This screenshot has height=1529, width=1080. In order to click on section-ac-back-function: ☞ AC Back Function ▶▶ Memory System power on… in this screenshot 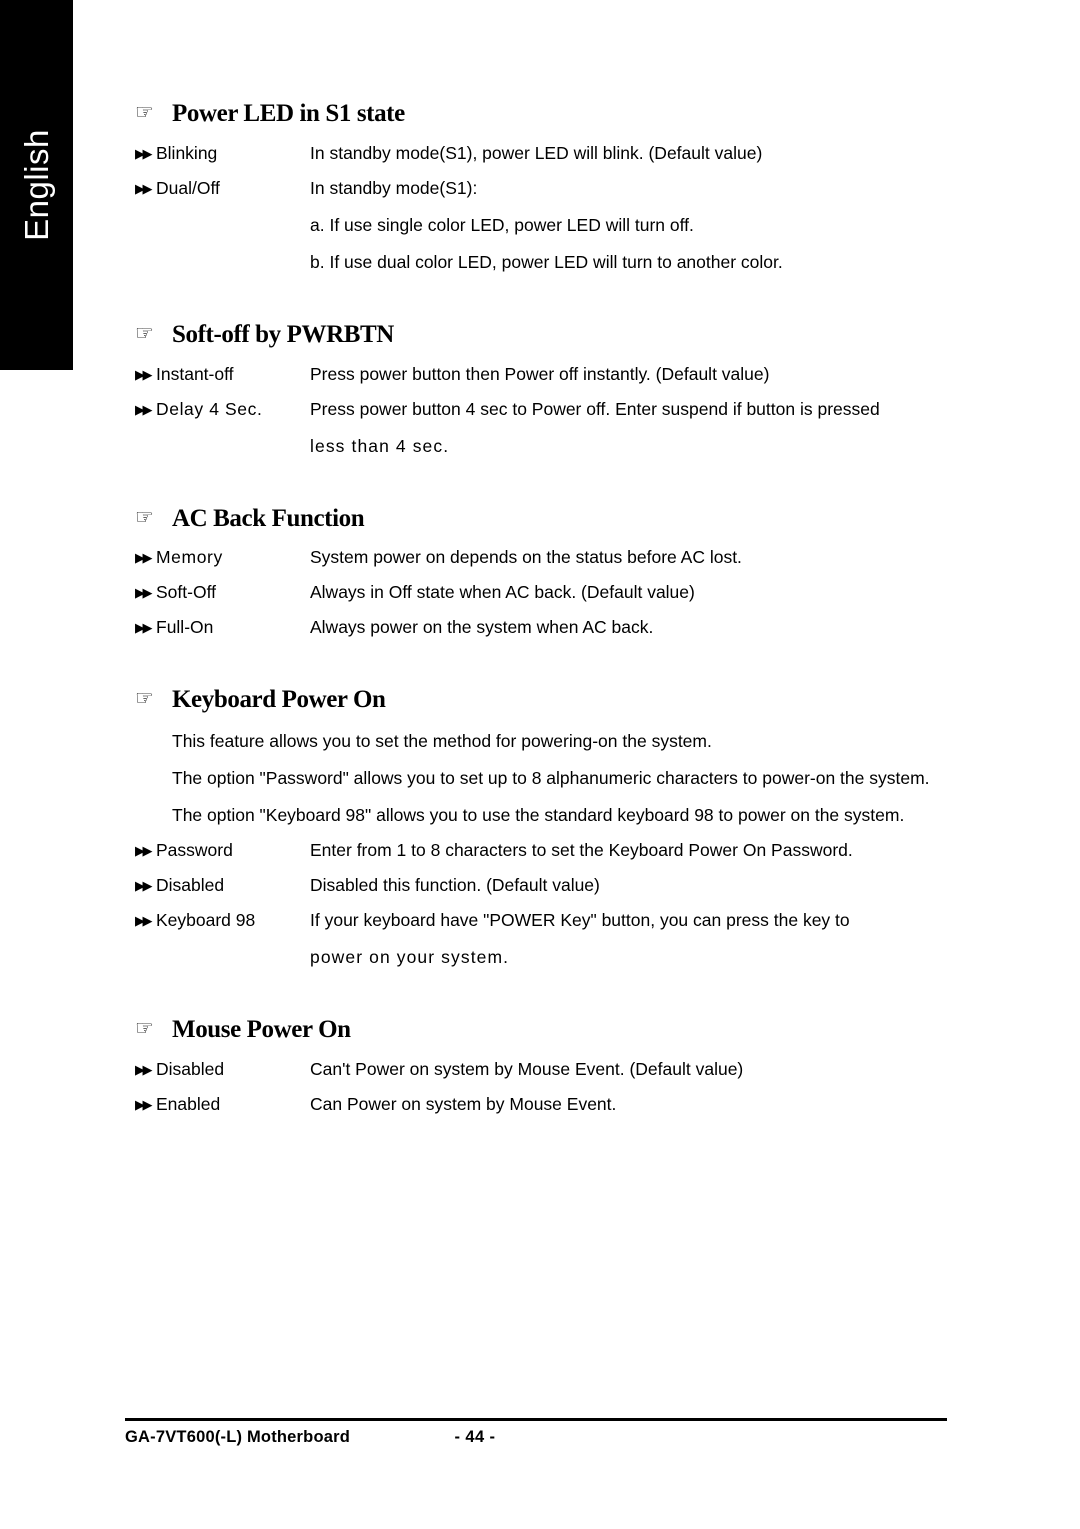, I will do `click(542, 572)`.